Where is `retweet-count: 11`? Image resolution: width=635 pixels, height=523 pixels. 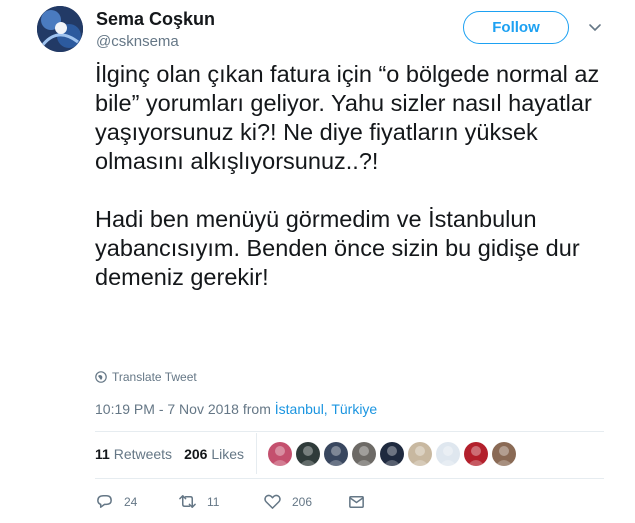 retweet-count: 11 is located at coordinates (213, 501).